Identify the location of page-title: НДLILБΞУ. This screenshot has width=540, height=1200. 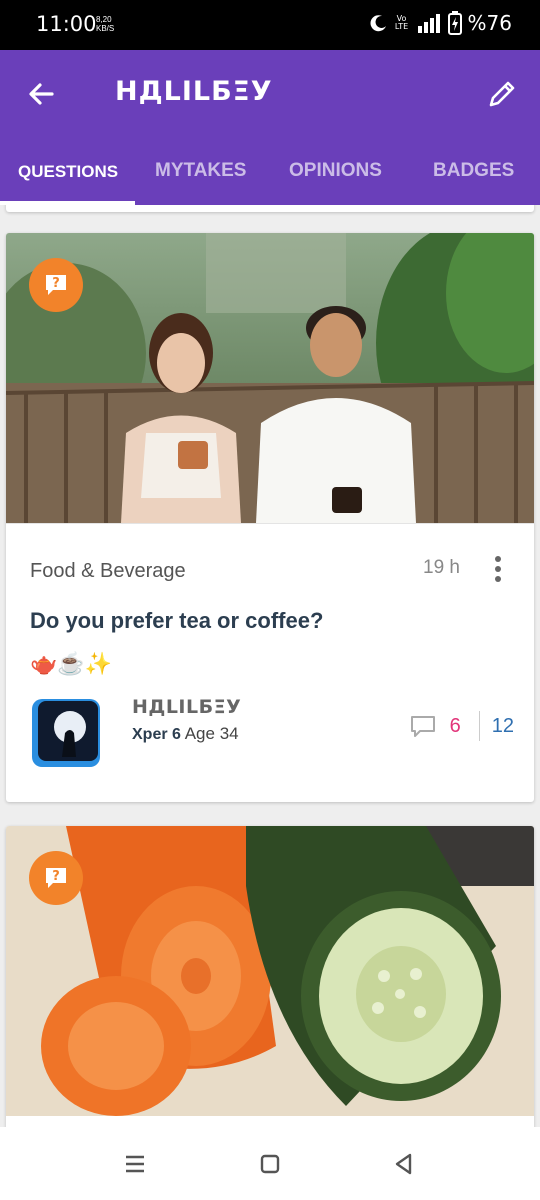
(194, 91).